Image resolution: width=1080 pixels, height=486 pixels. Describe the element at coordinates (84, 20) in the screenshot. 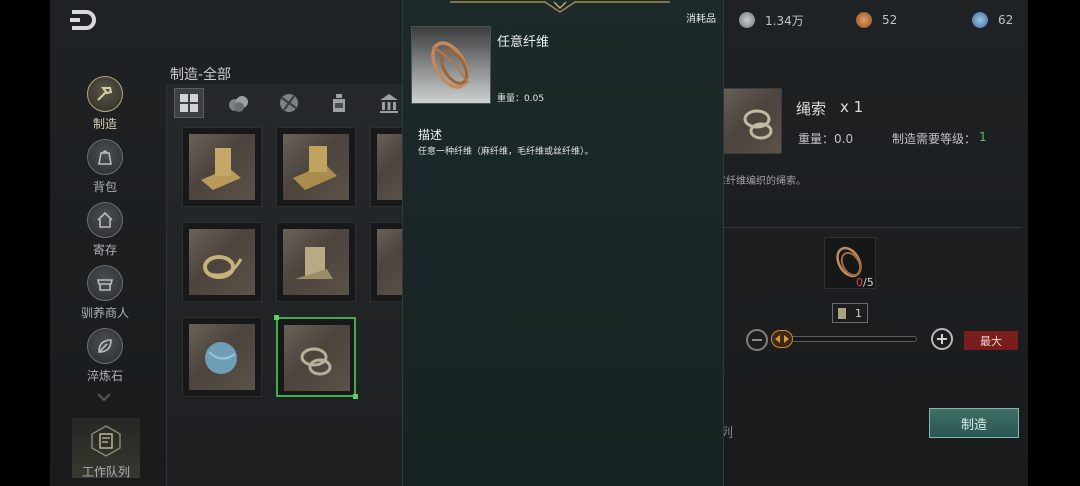

I see `back-icon` at that location.